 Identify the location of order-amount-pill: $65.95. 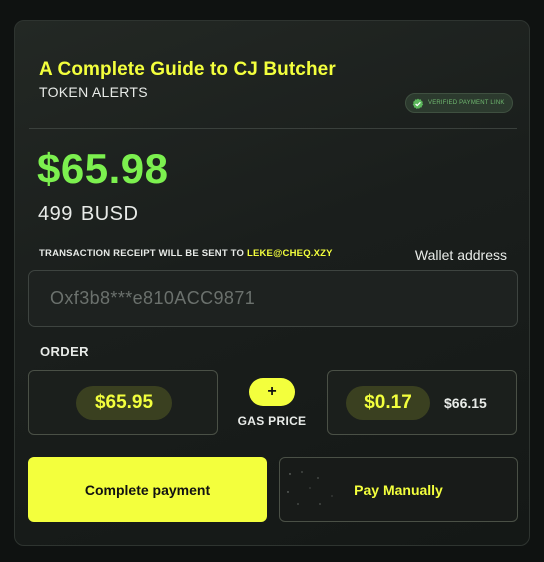
(124, 403).